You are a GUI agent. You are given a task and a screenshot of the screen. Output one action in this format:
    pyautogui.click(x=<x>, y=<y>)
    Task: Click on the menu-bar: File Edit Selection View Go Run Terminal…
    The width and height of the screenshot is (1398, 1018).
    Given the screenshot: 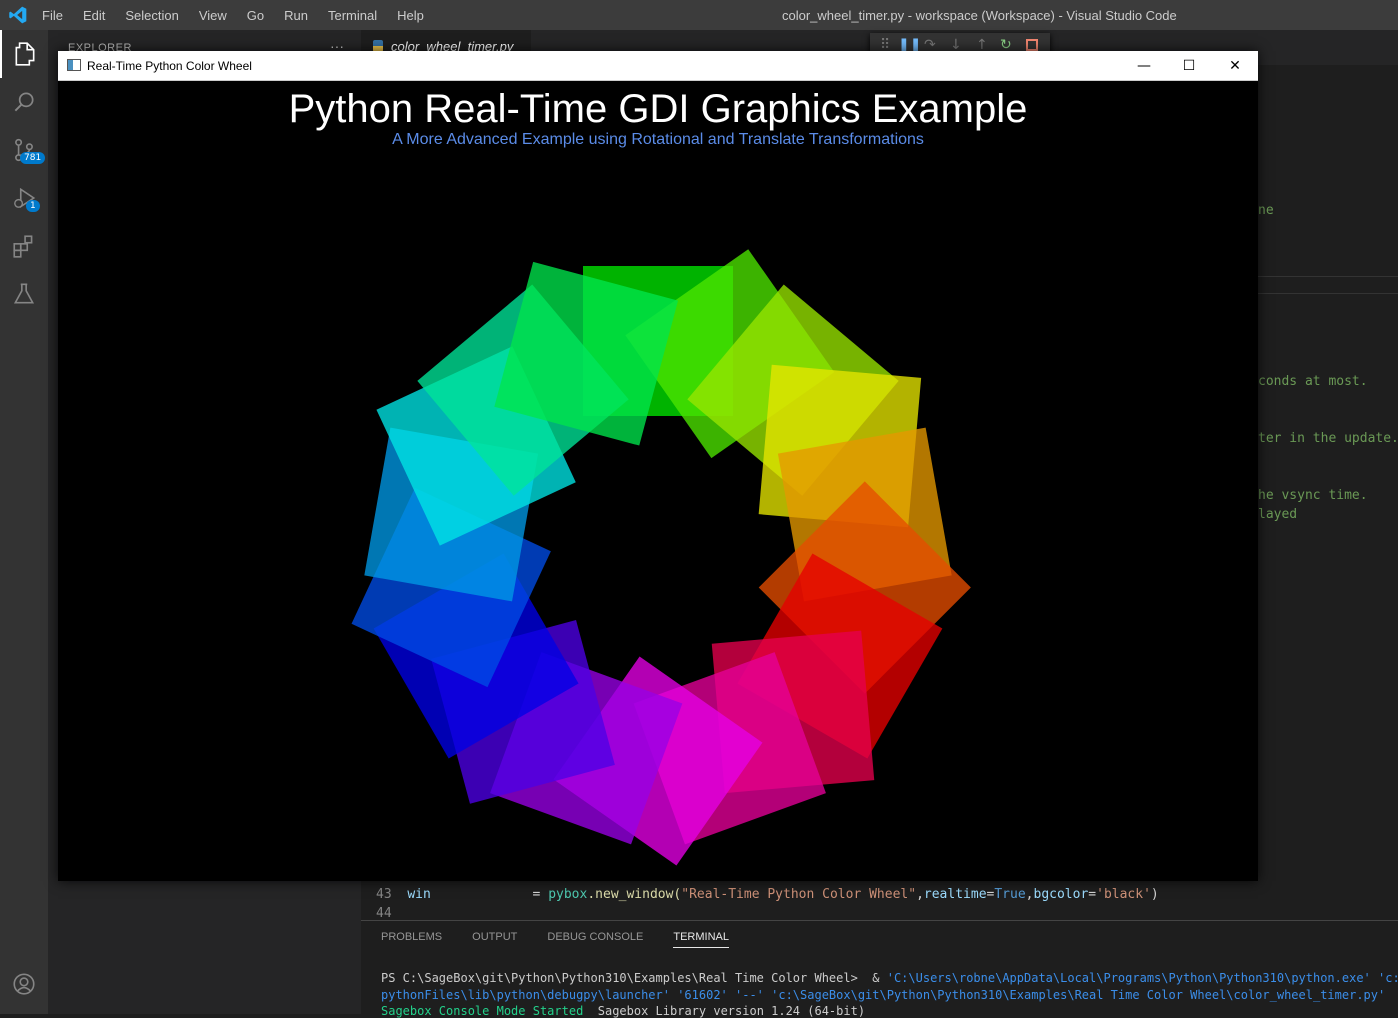 What is the action you would take?
    pyautogui.click(x=243, y=15)
    